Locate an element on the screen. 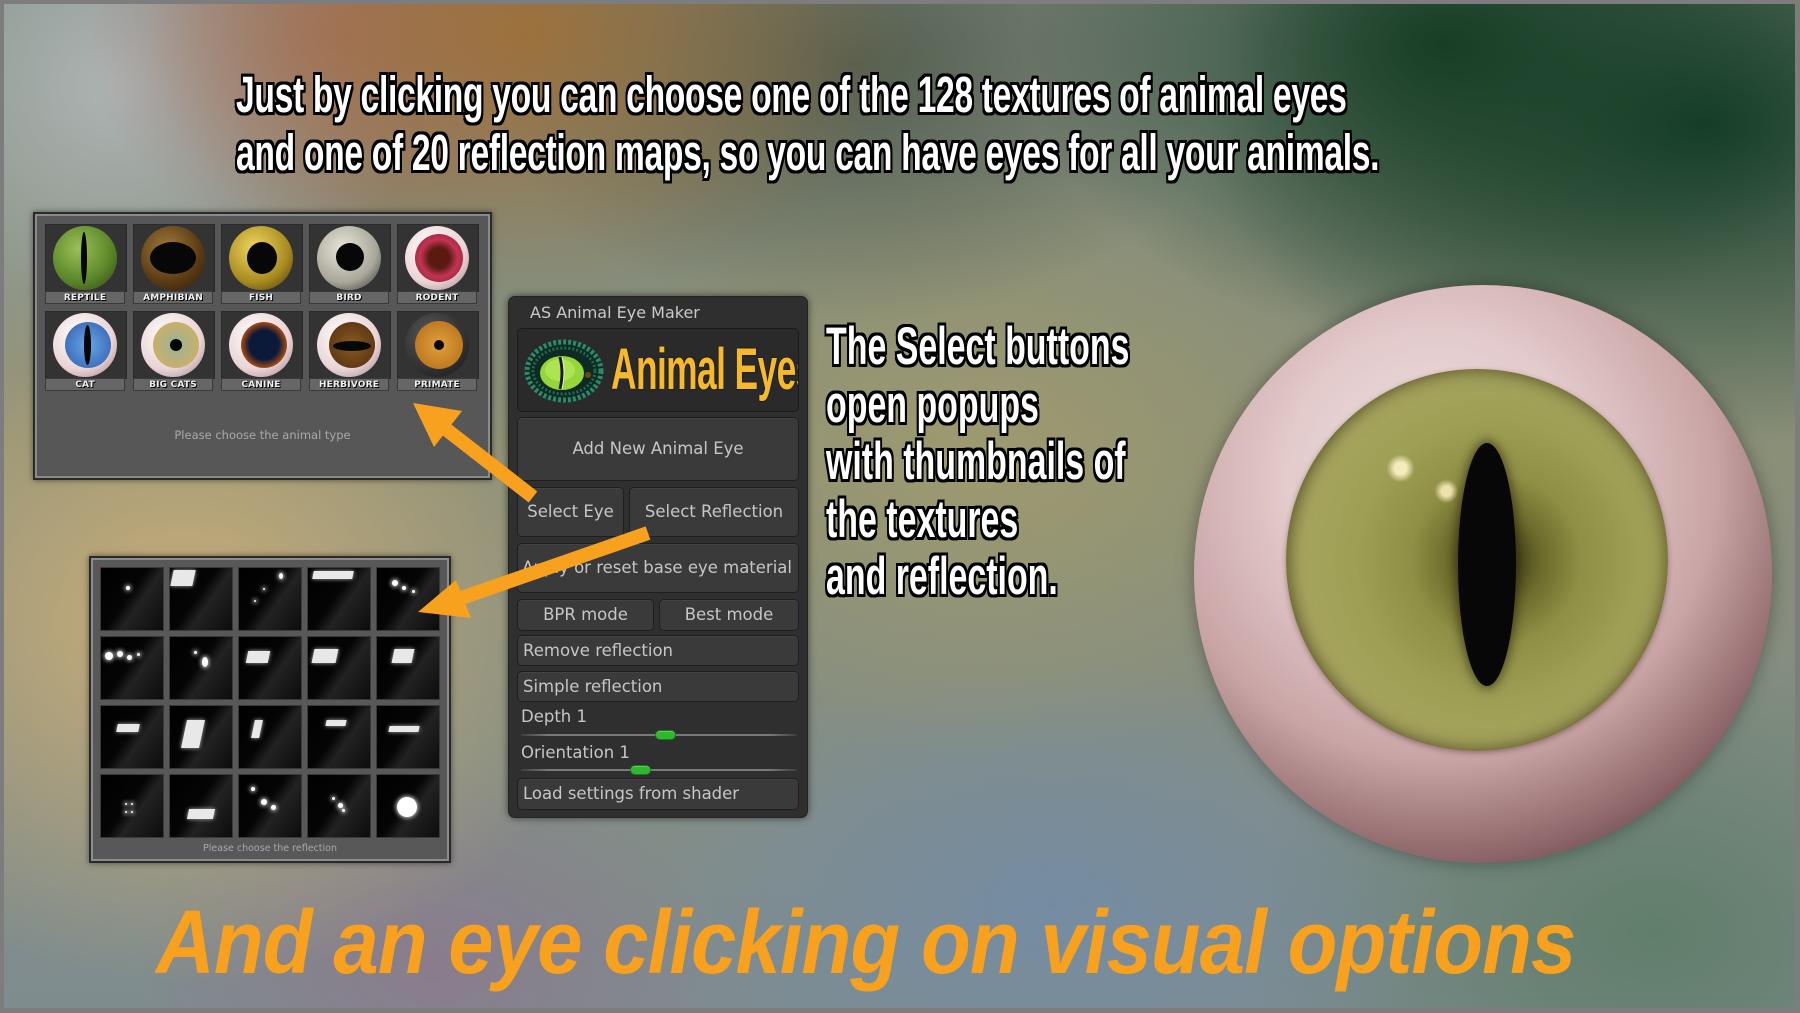 This screenshot has height=1013, width=1800. best-mode-button: Best mode is located at coordinates (729, 615).